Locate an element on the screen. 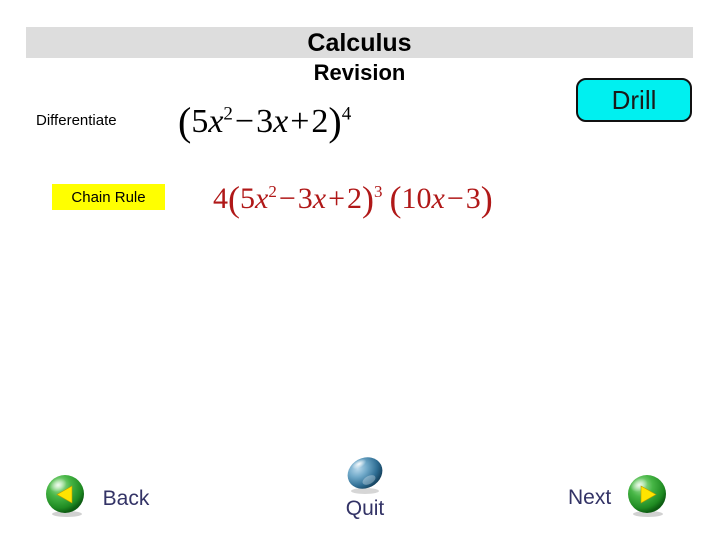  question-expression: (5x2−3x+2)4 is located at coordinates (264, 121).